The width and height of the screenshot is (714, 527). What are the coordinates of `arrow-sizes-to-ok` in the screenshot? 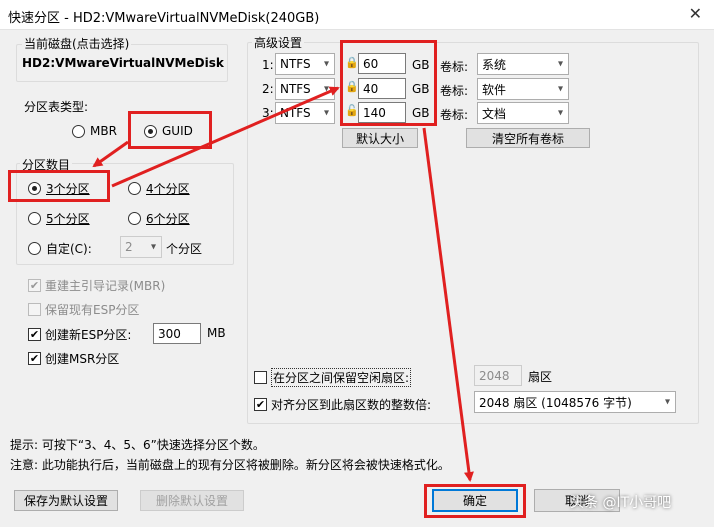 It's located at (448, 304).